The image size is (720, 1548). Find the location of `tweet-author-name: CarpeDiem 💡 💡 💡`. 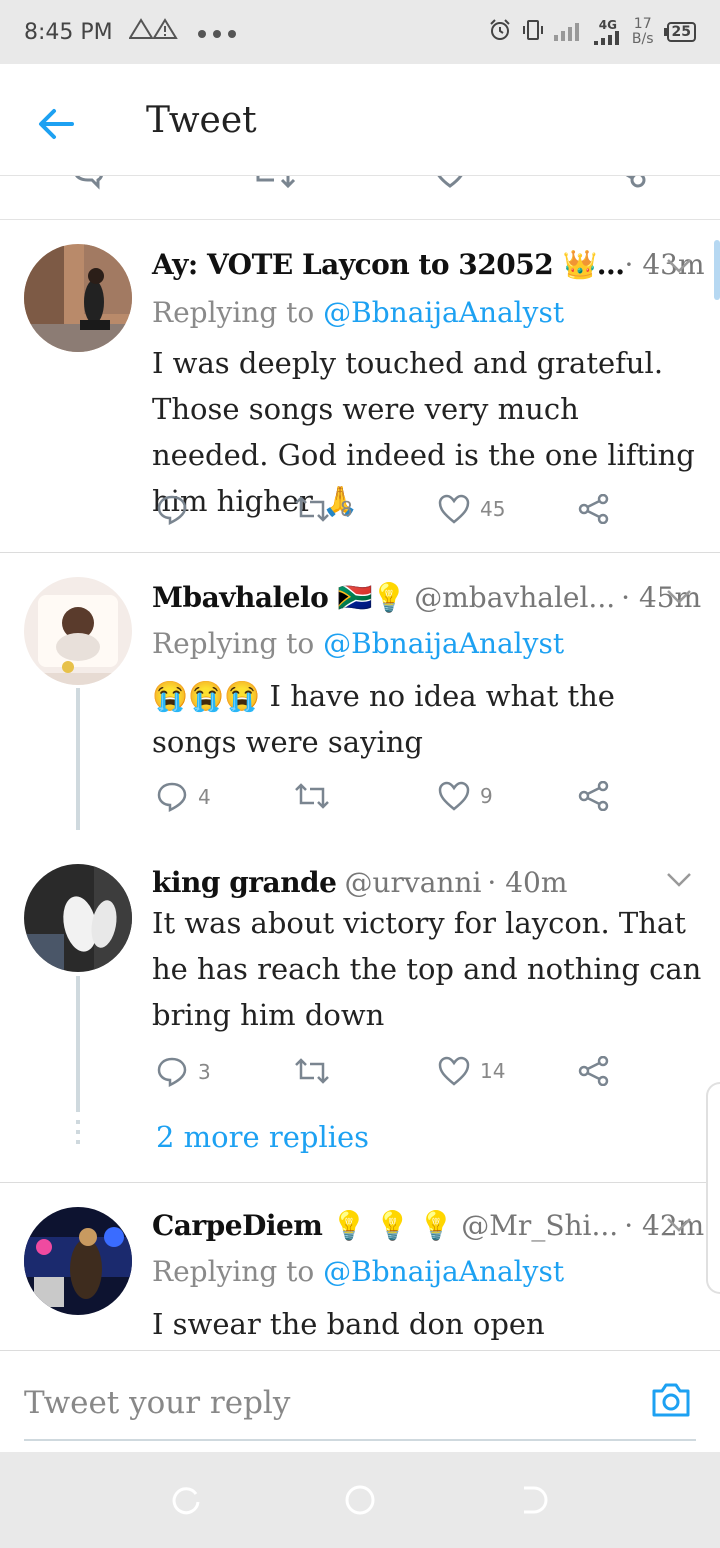

tweet-author-name: CarpeDiem 💡 💡 💡 is located at coordinates (303, 1225).